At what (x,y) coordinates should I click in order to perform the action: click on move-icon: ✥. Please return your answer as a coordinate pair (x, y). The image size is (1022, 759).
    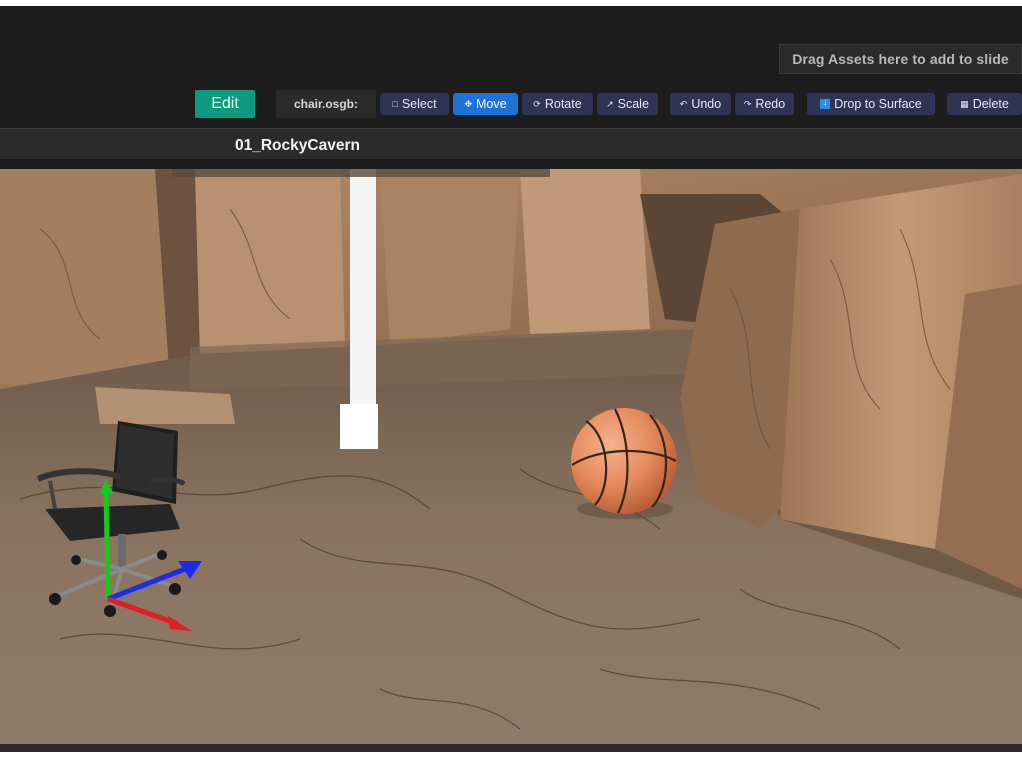
    Looking at the image, I should click on (468, 103).